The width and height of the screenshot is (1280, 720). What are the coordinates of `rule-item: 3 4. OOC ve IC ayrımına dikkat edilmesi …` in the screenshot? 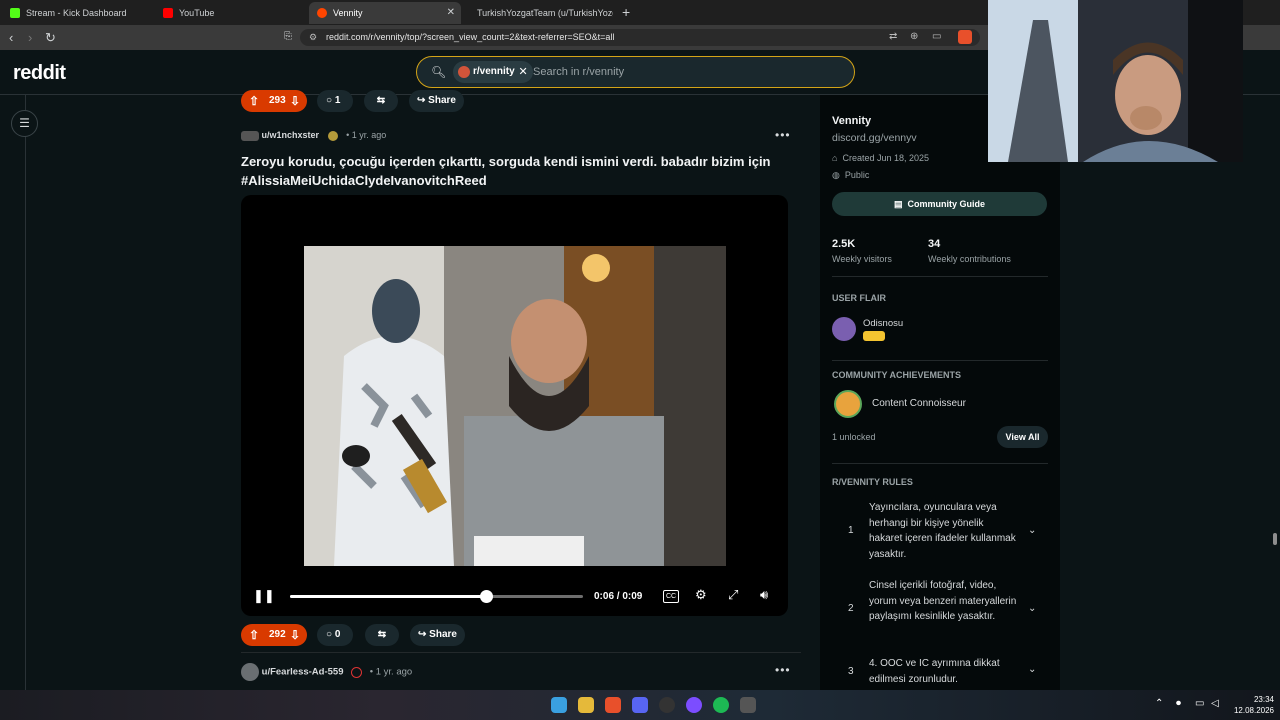 It's located at (940, 673).